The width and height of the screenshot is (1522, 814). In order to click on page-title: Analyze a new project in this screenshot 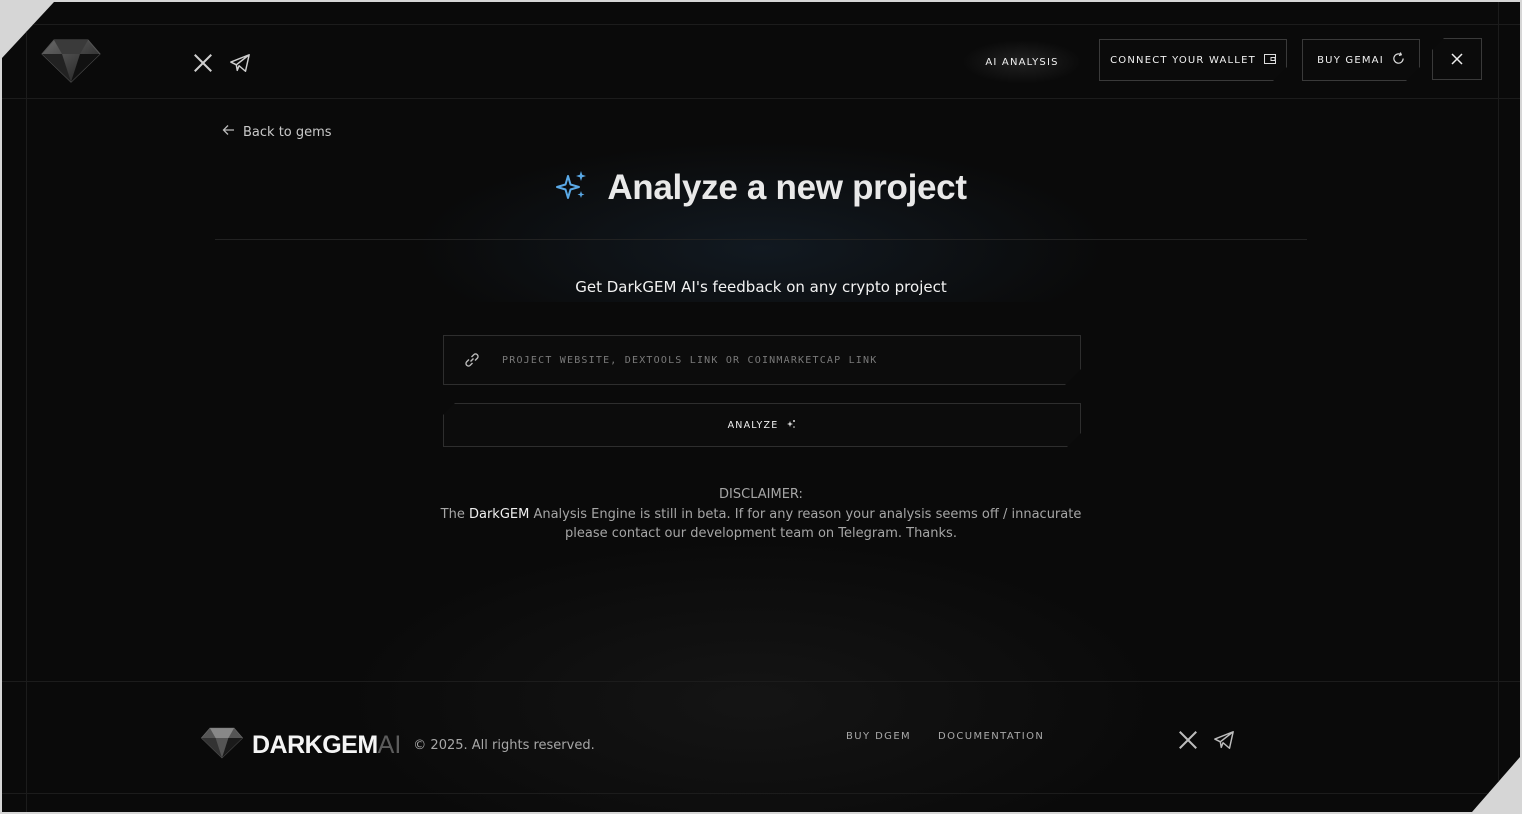, I will do `click(787, 187)`.